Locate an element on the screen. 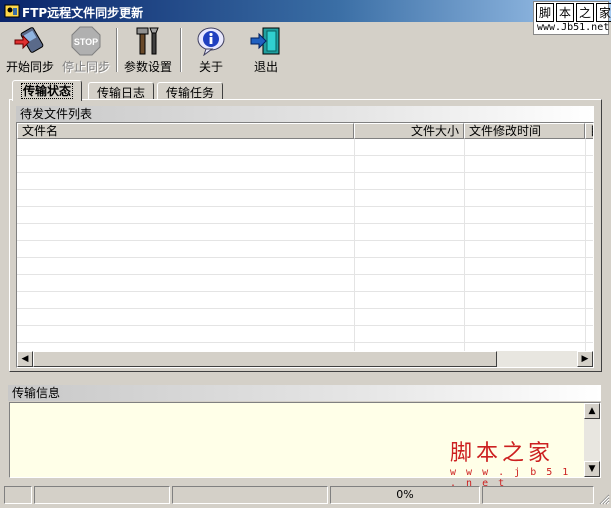 This screenshot has width=611, height=508. tab-transfer-log: 传输日志 is located at coordinates (121, 91).